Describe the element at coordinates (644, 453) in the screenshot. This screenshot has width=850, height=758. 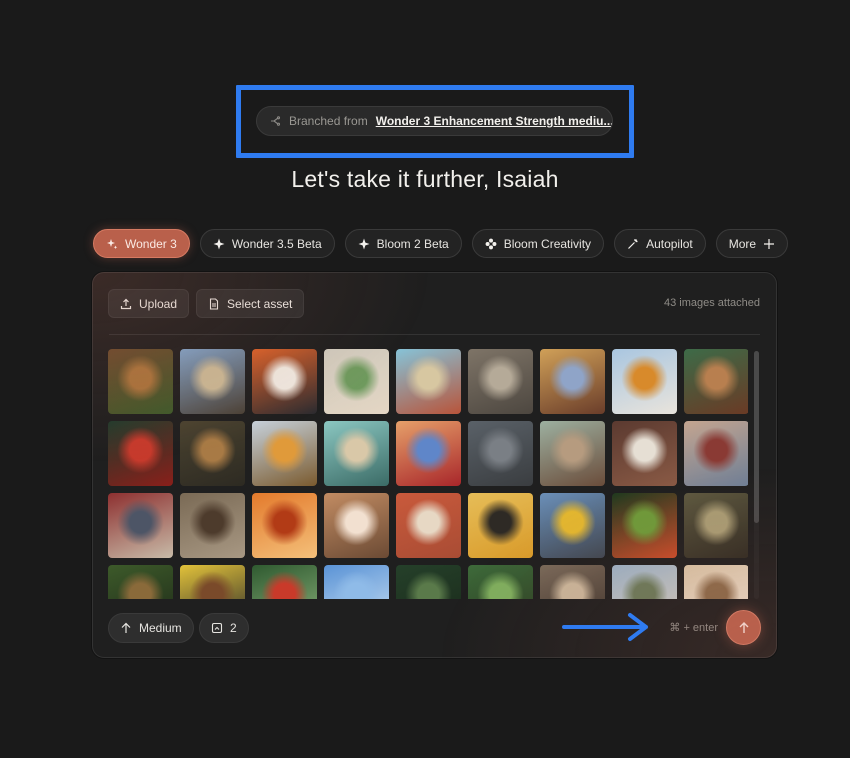
I see `thumbnail-couple-portrait` at that location.